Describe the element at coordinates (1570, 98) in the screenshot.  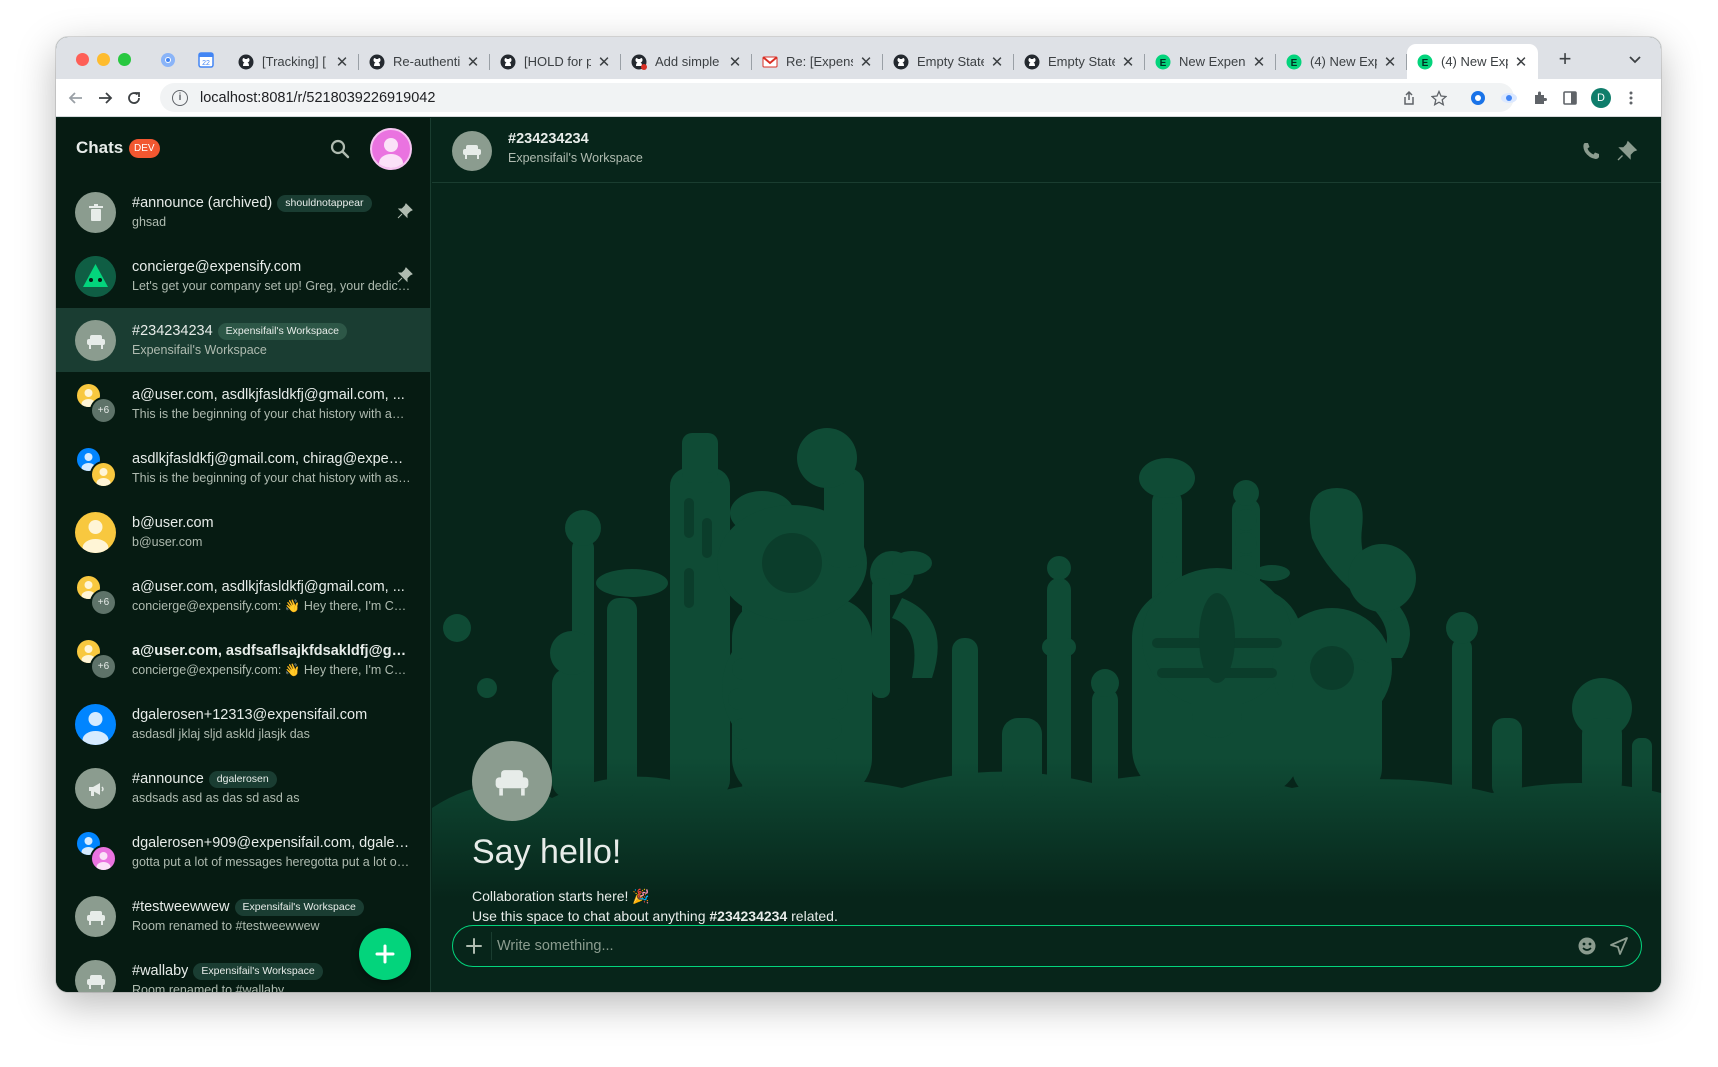
I see `side-panel-icon` at that location.